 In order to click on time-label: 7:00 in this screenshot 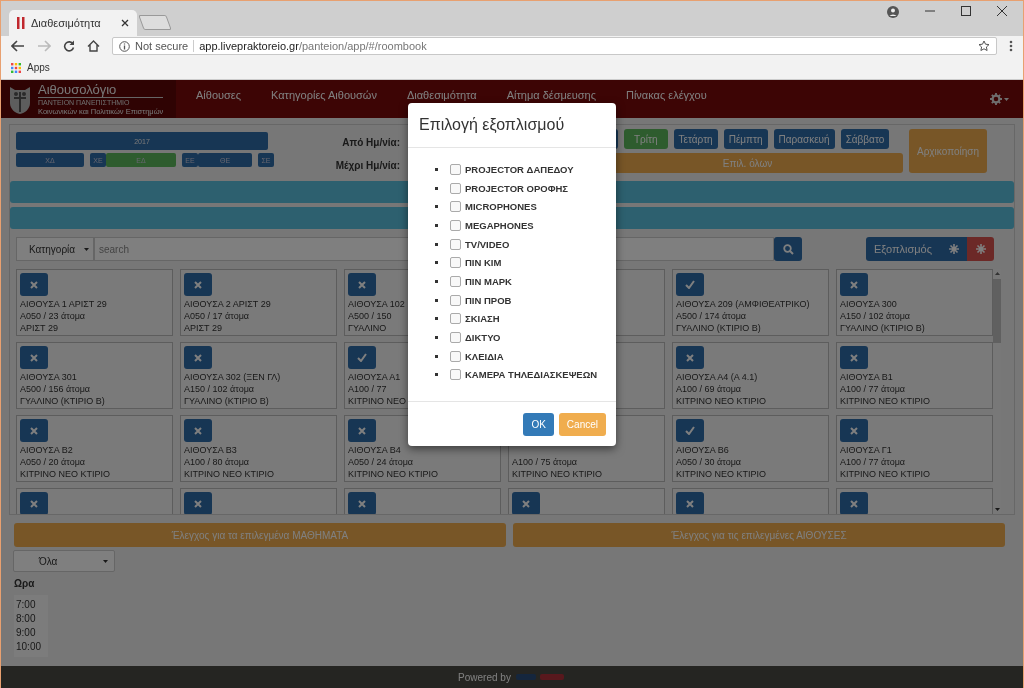, I will do `click(26, 605)`.